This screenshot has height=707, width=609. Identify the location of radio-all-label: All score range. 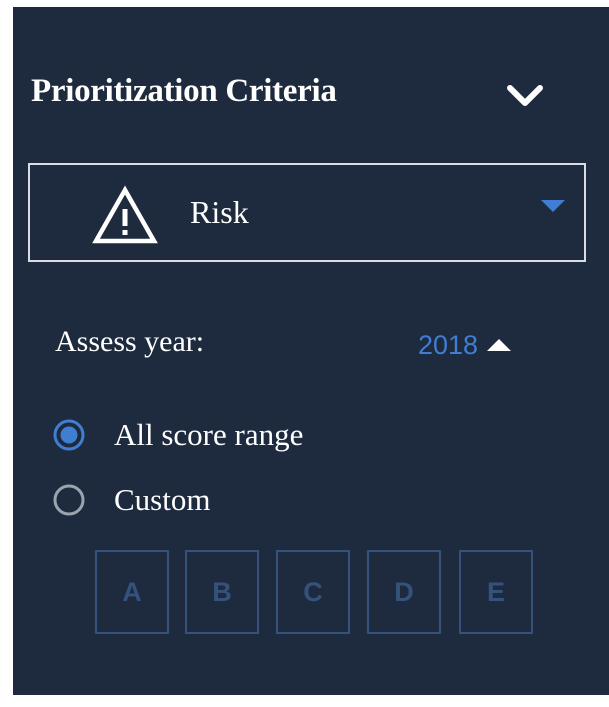
(209, 434).